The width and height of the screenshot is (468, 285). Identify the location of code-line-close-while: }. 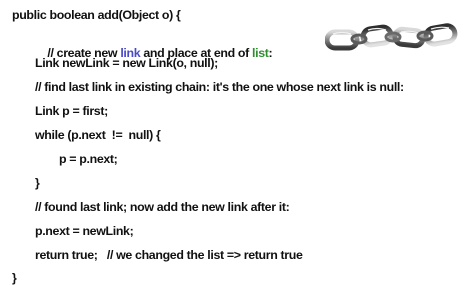
(37, 183).